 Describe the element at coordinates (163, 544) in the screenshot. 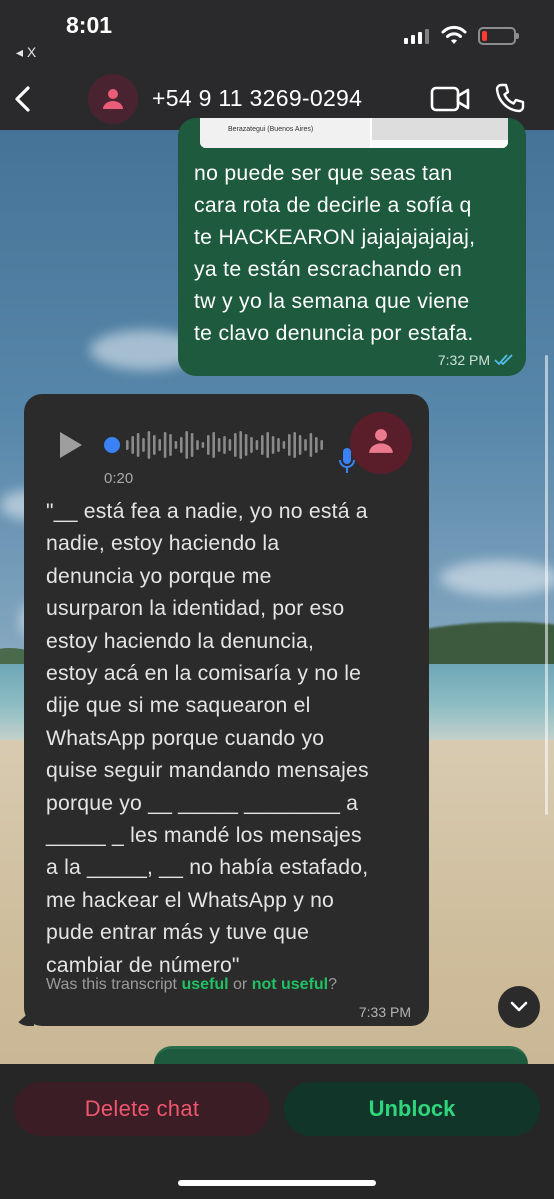

I see `transcript-line: nadie, estoy haciendo la` at that location.